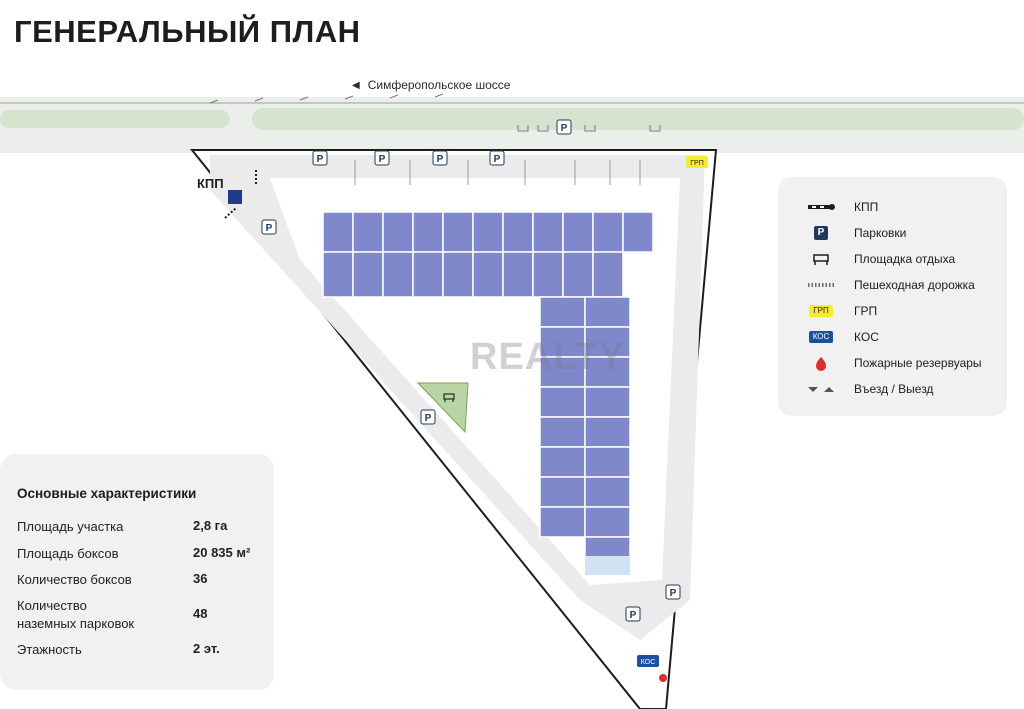  Describe the element at coordinates (107, 493) in the screenshot. I see `stats-heading: Основные характеристики` at that location.